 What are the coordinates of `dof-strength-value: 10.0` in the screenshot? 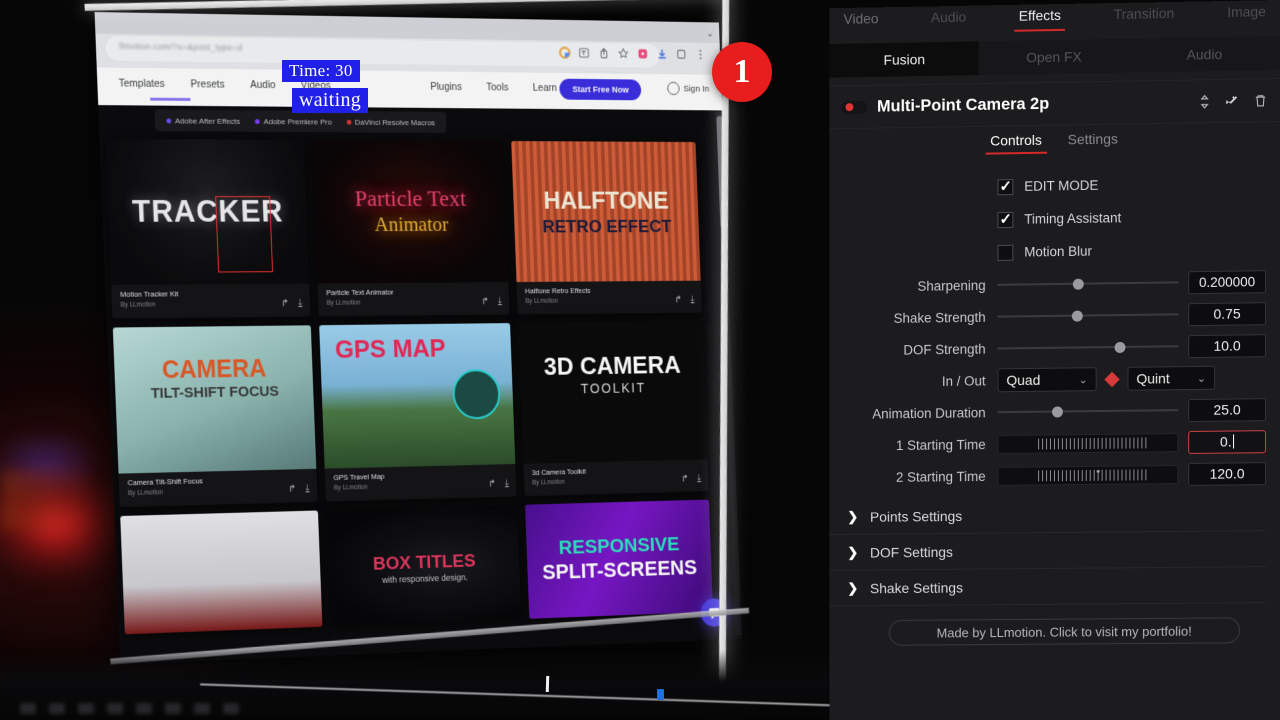 It's located at (1227, 345).